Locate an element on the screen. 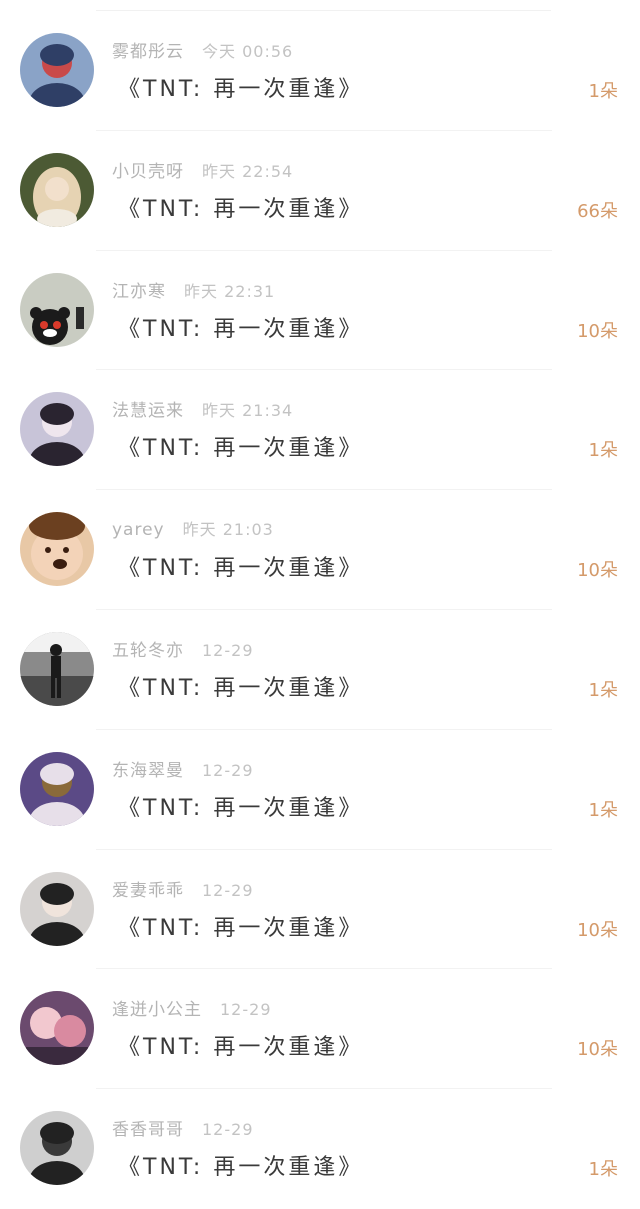  item-meta: 法慧运来 昨天 21:34 is located at coordinates (202, 408).